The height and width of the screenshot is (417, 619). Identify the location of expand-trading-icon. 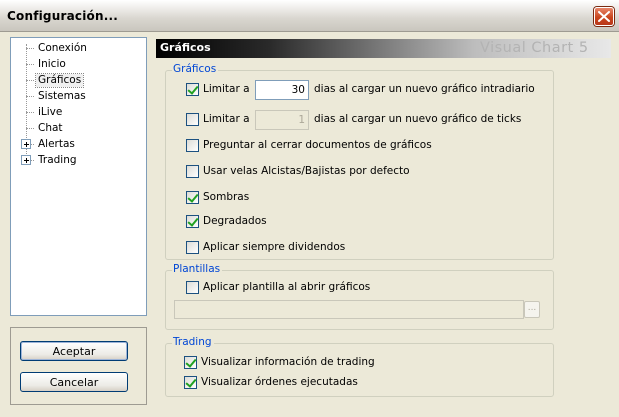
(26, 160).